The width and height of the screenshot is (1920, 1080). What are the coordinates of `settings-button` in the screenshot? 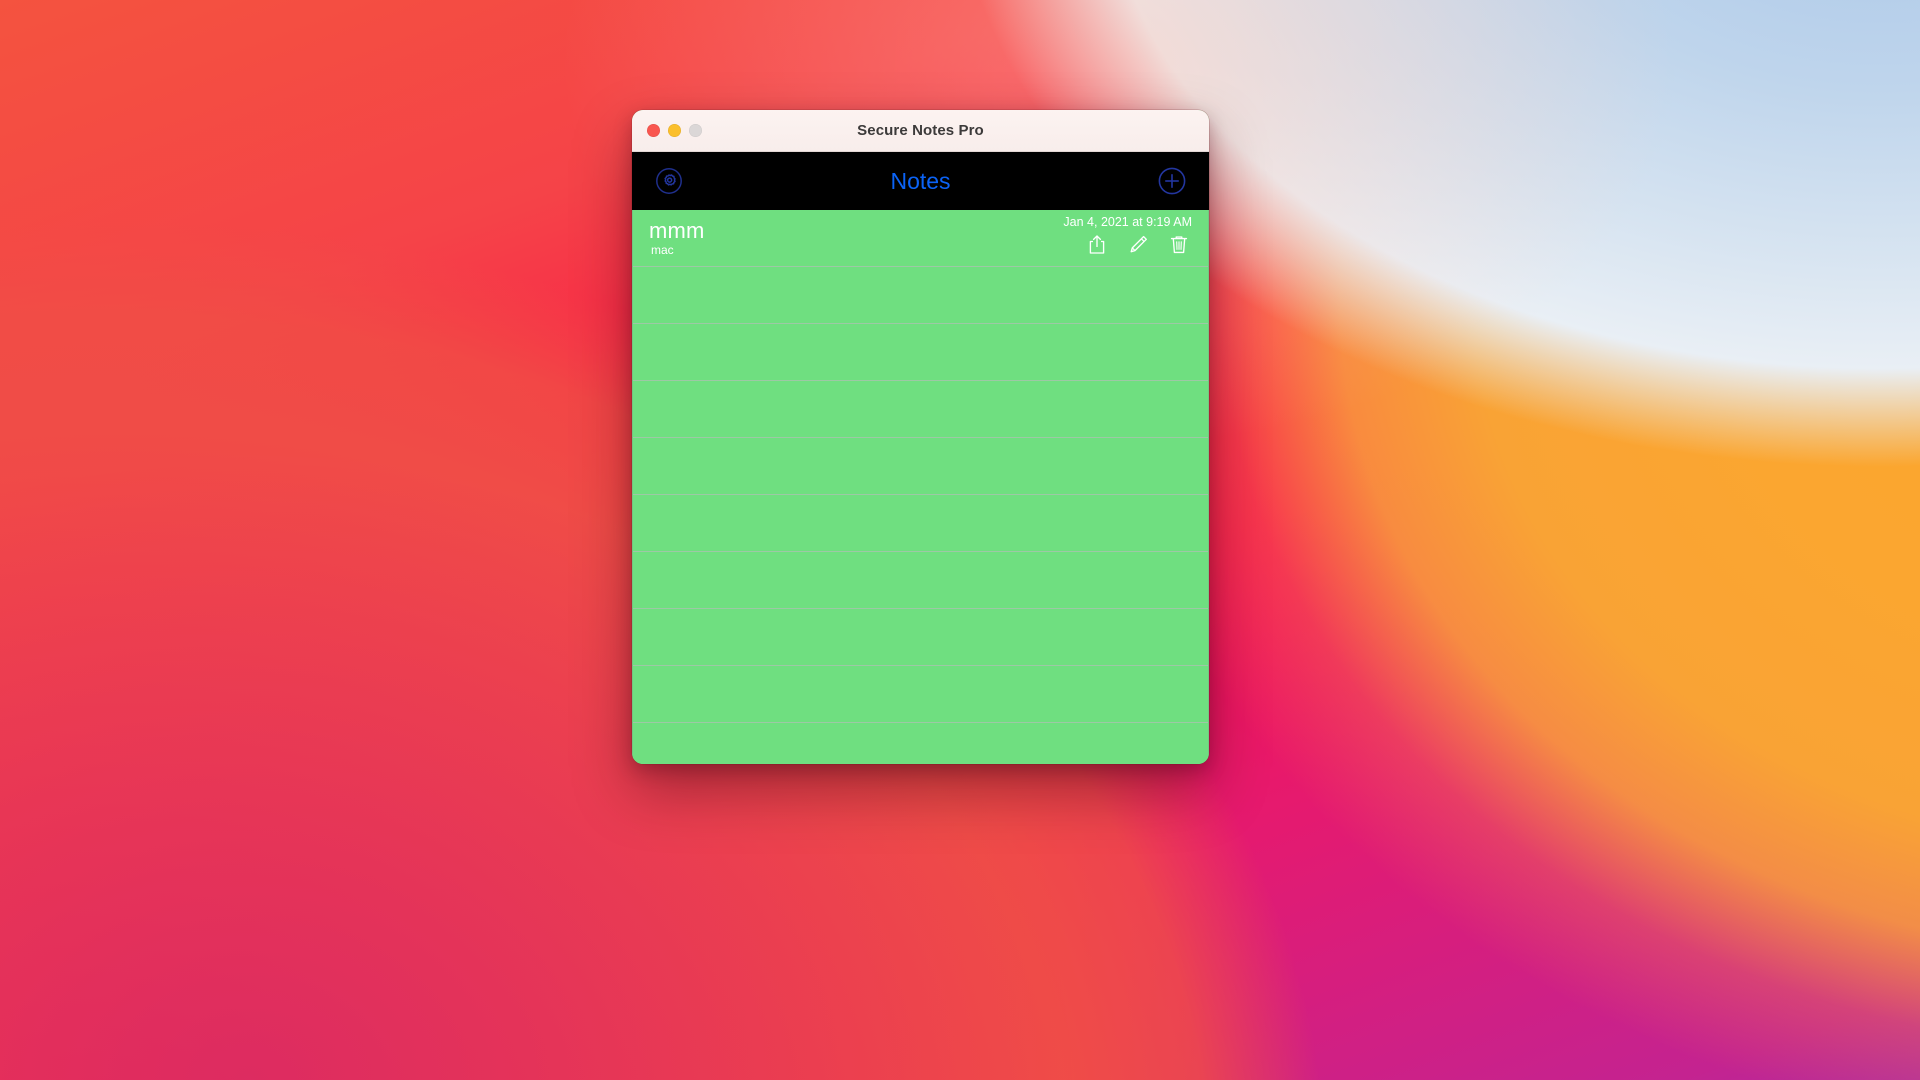 It's located at (669, 181).